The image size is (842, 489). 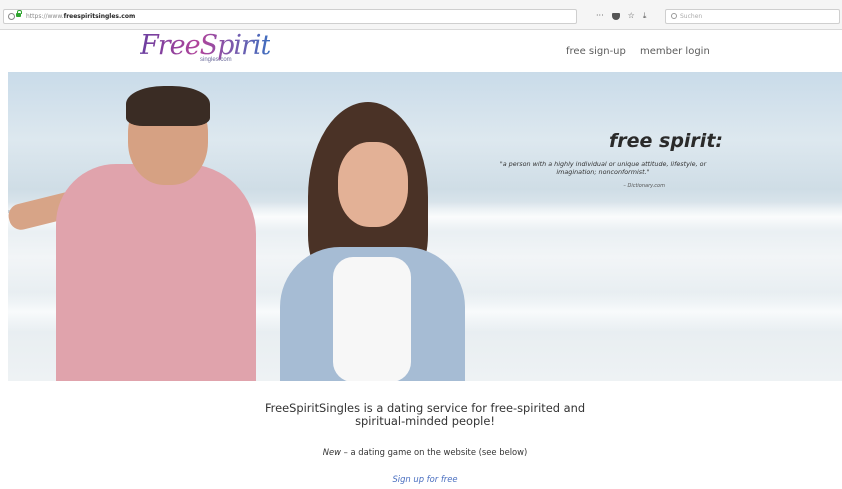 What do you see at coordinates (80, 16) in the screenshot?
I see `url-text: https://www.freespiritsingles.com` at bounding box center [80, 16].